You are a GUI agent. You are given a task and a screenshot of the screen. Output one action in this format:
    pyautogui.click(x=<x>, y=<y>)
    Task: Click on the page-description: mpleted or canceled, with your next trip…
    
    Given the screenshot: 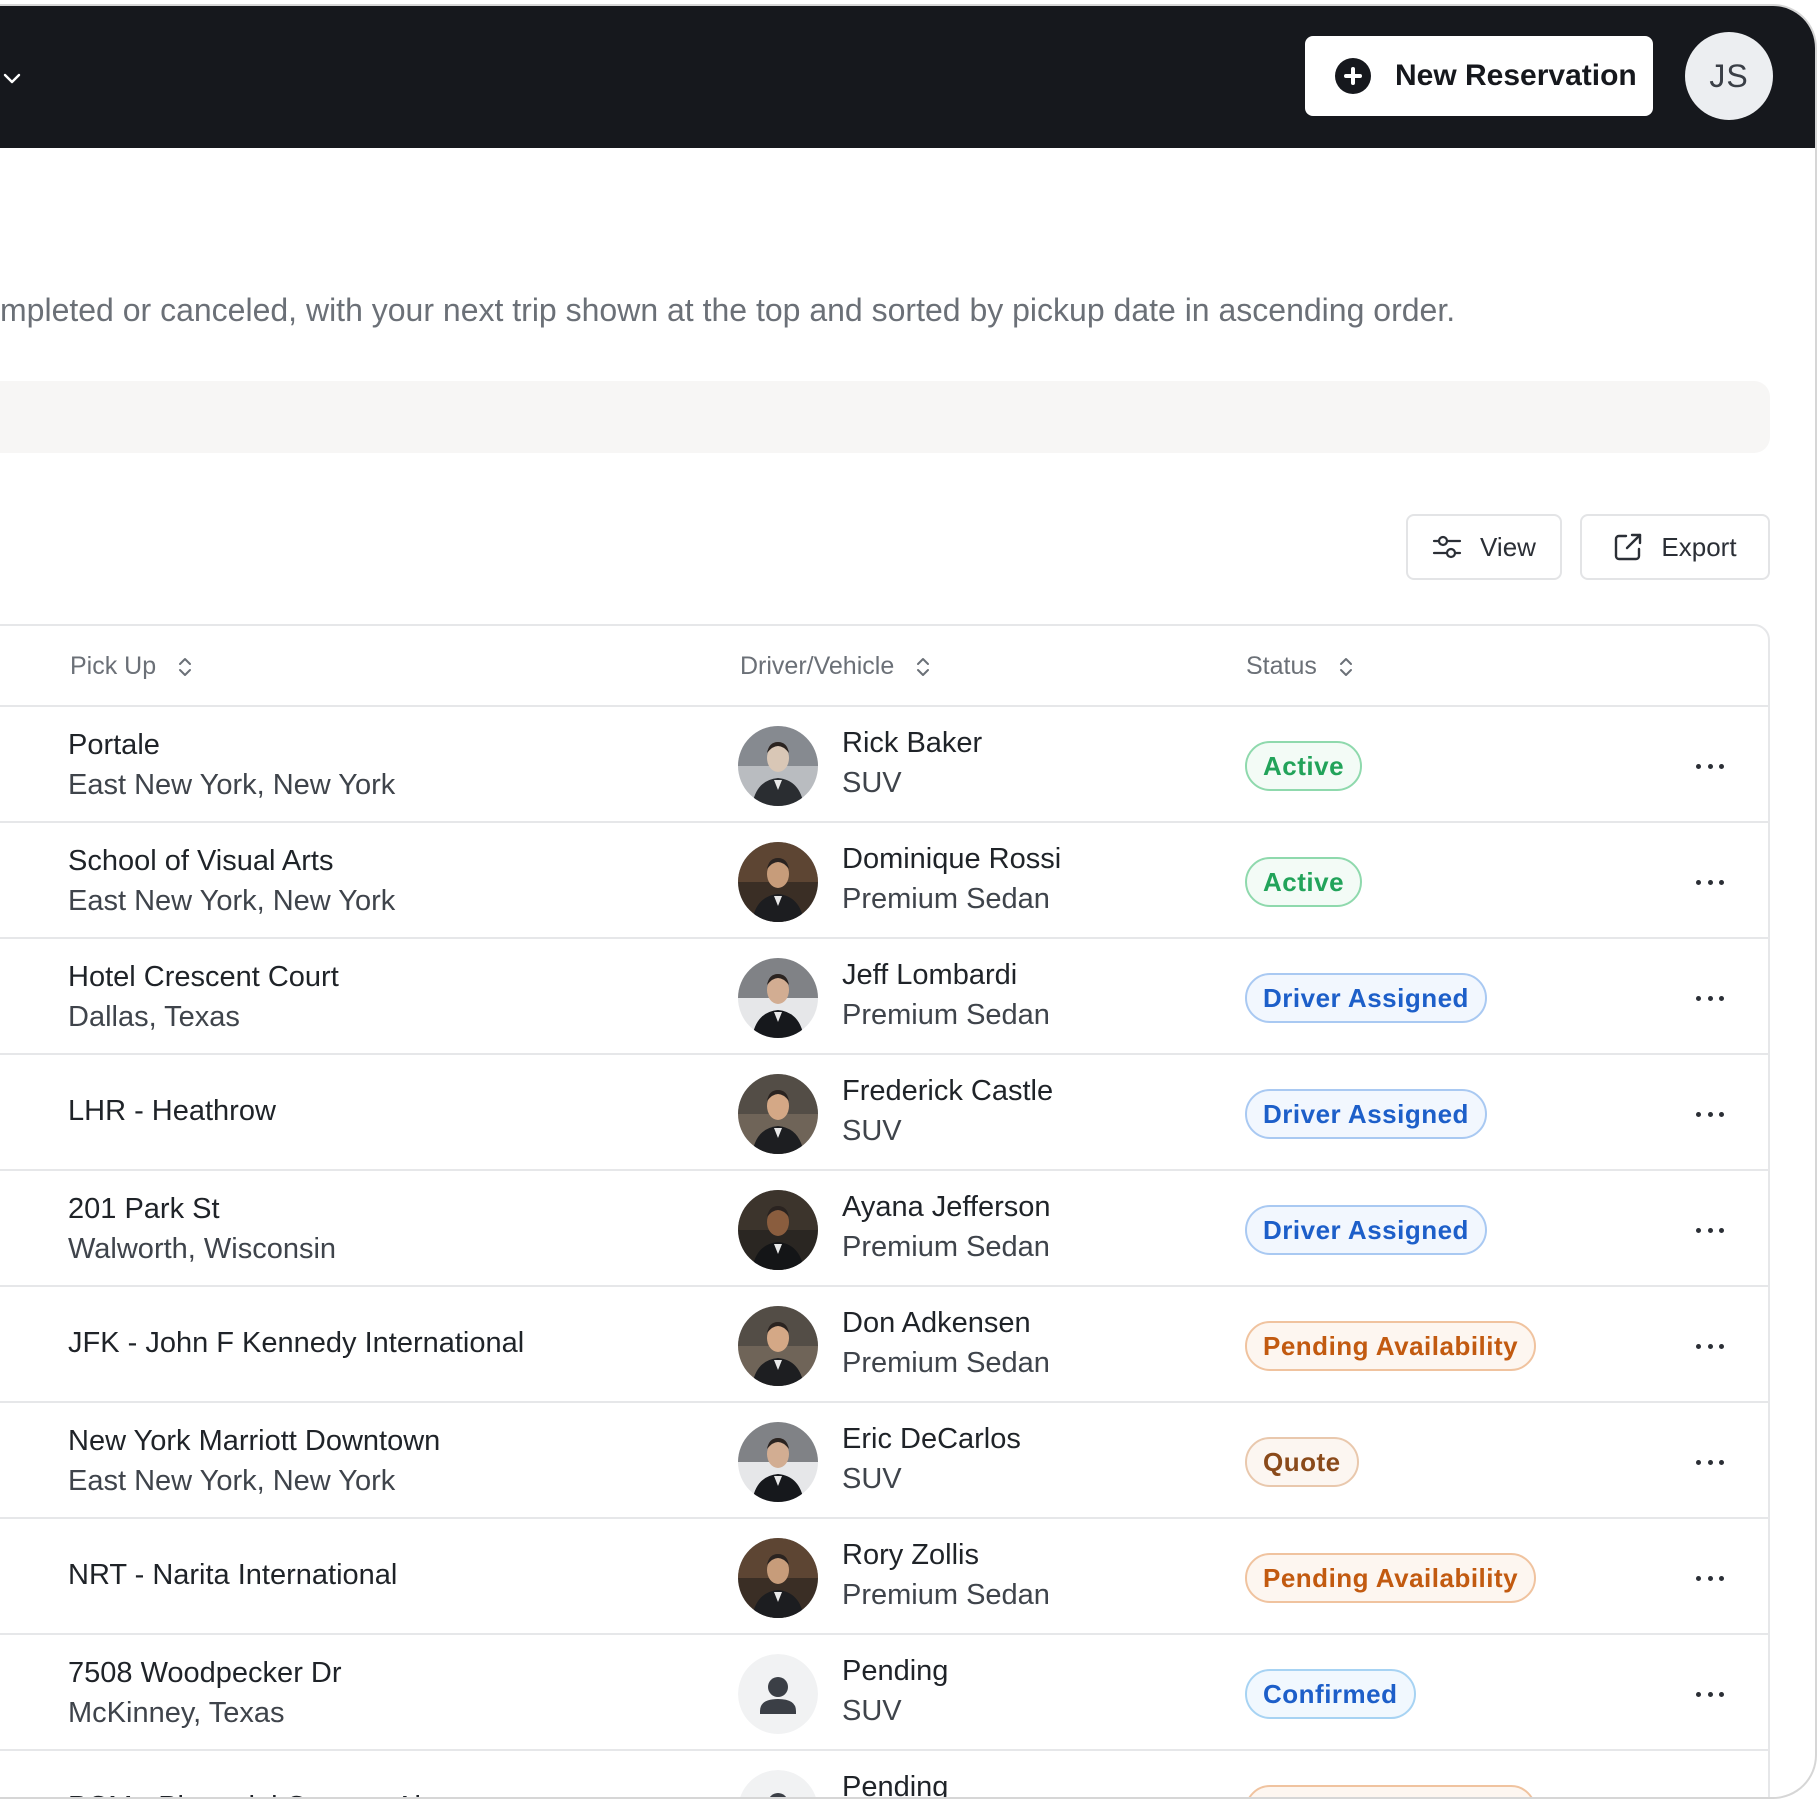 What is the action you would take?
    pyautogui.click(x=728, y=310)
    